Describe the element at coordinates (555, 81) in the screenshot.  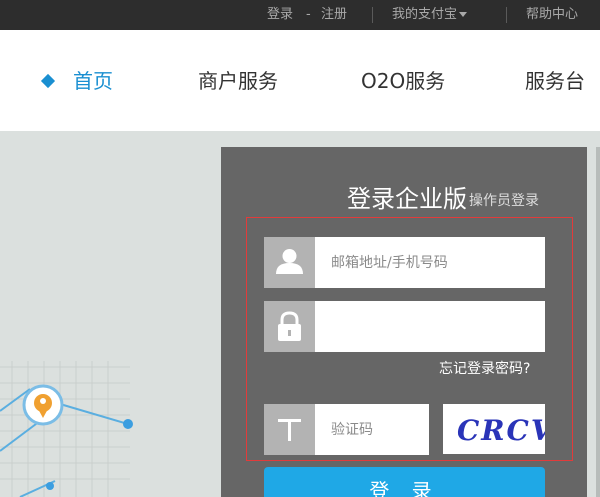
I see `nav-item-service-desk: 服务台` at that location.